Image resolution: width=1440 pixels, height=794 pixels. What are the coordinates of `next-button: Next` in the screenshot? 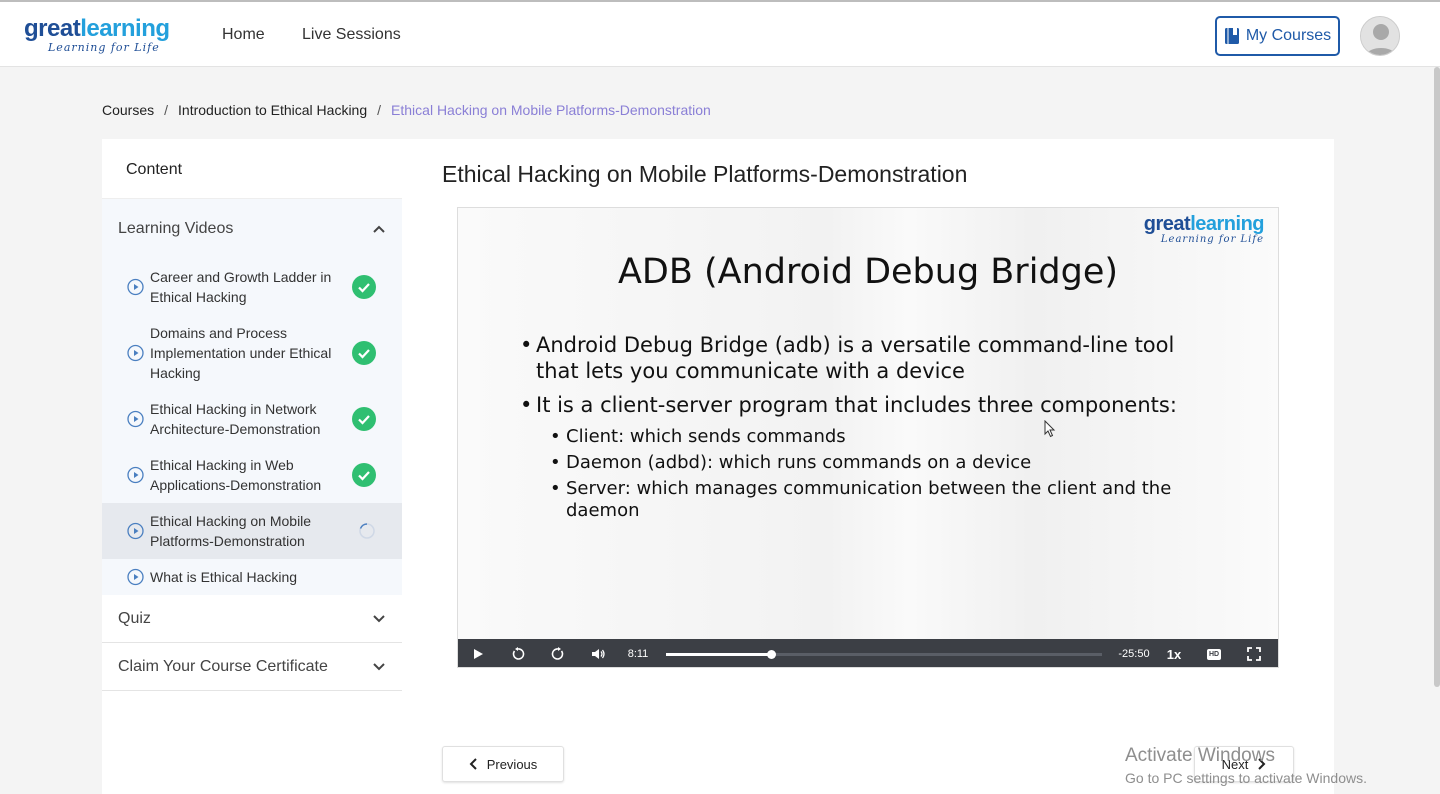 It's located at (1244, 764).